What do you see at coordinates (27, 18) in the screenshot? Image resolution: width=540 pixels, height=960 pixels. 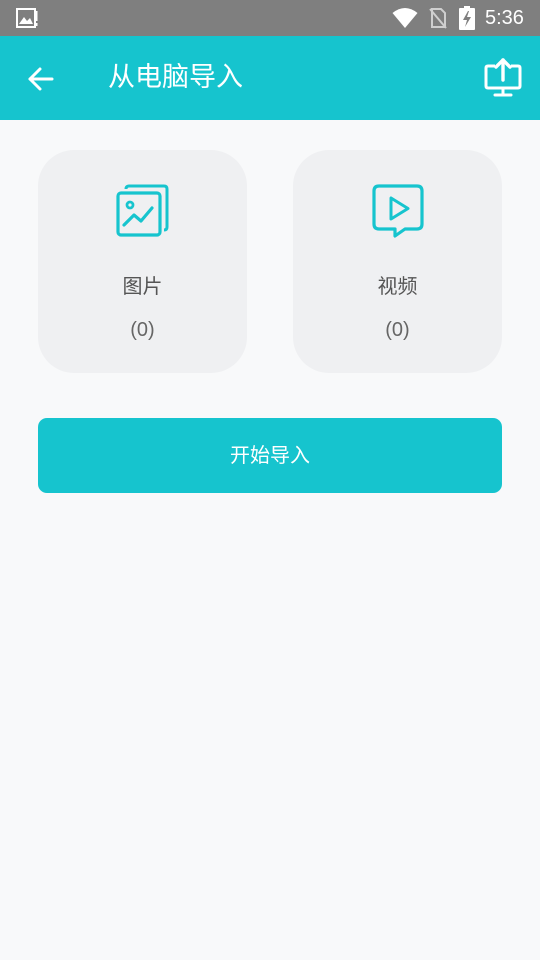 I see `image-notification-icon` at bounding box center [27, 18].